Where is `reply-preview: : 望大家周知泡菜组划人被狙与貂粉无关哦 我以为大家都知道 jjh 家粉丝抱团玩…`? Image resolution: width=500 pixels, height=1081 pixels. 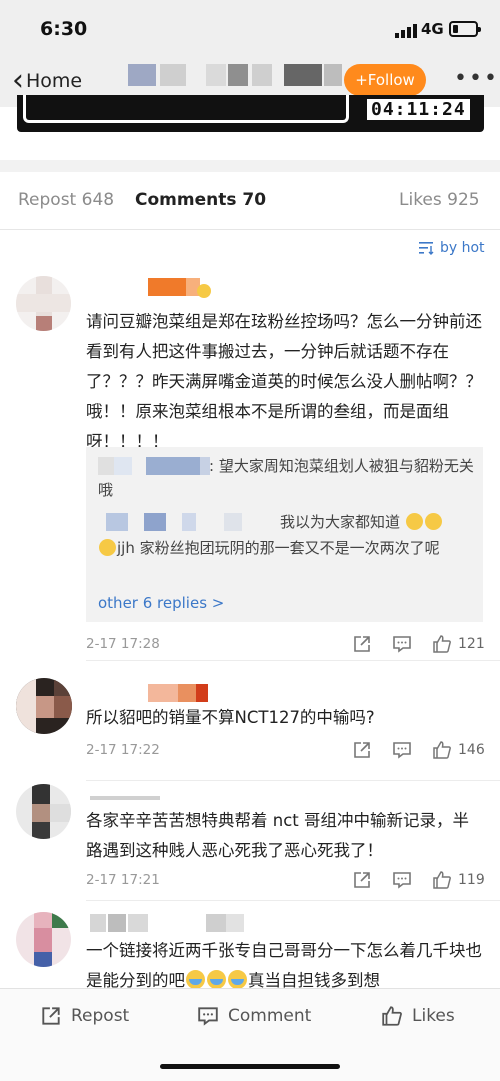
reply-preview: : 望大家周知泡菜组划人被狙与貂粉无关哦 我以为大家都知道 jjh 家粉丝抱团玩… is located at coordinates (284, 534).